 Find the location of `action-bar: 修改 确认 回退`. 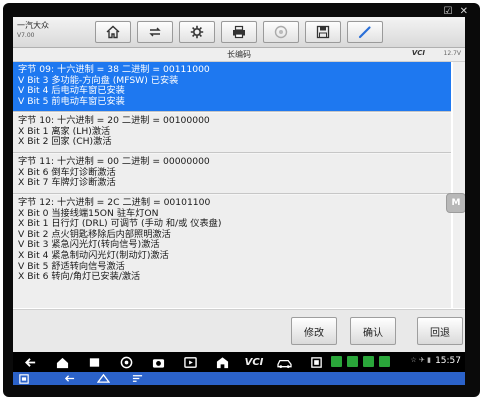

action-bar: 修改 确认 回退 is located at coordinates (239, 330).